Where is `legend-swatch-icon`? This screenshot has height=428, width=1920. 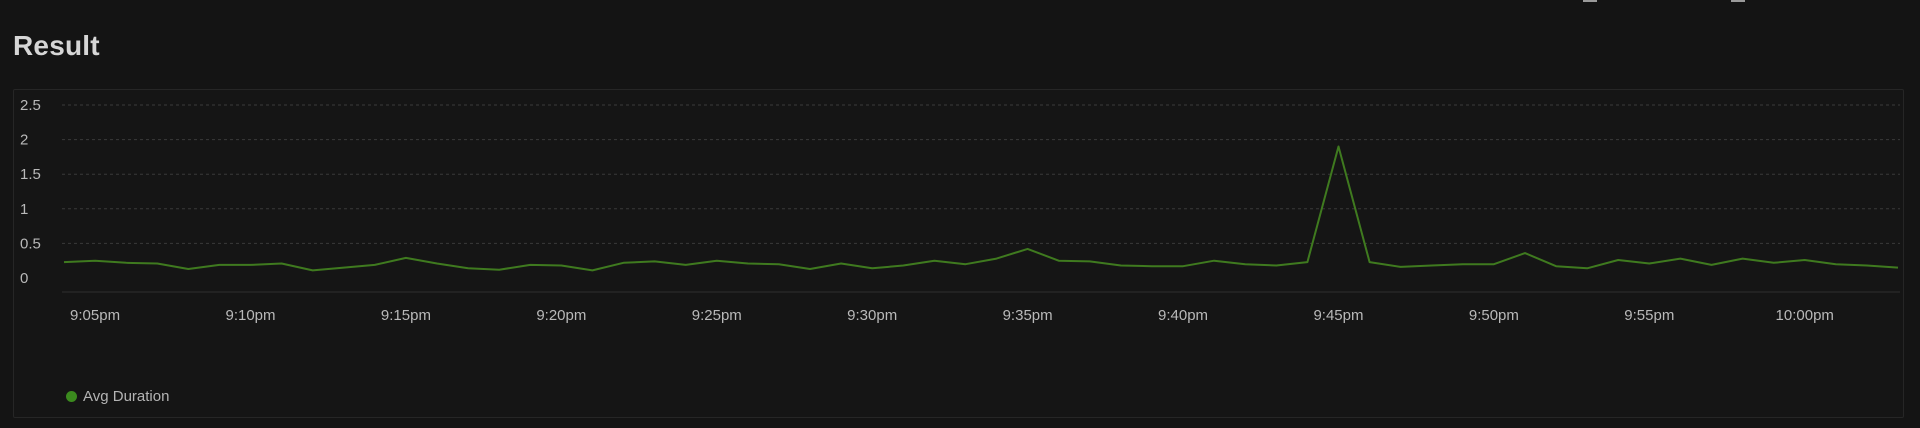 legend-swatch-icon is located at coordinates (71, 396).